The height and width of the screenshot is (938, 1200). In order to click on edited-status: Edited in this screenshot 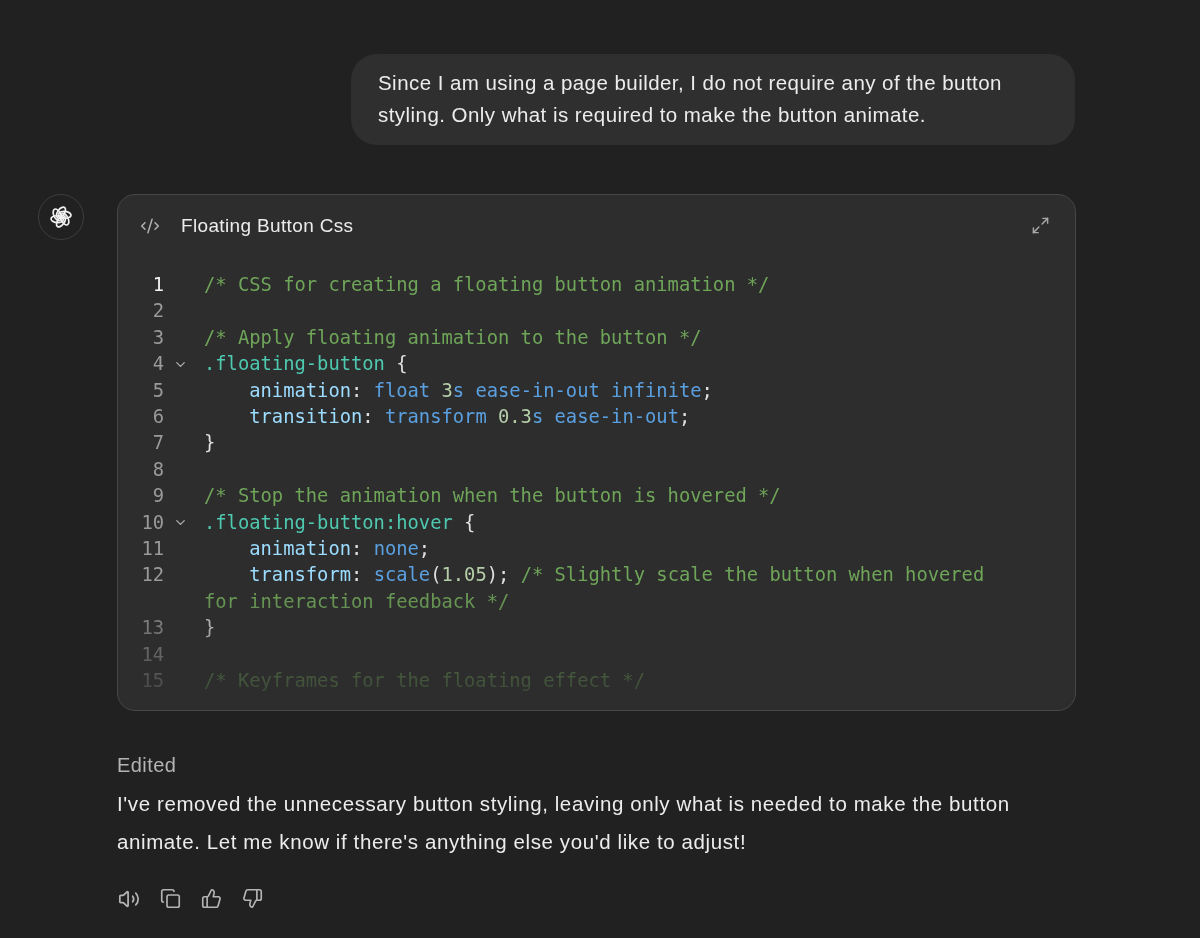, I will do `click(147, 765)`.